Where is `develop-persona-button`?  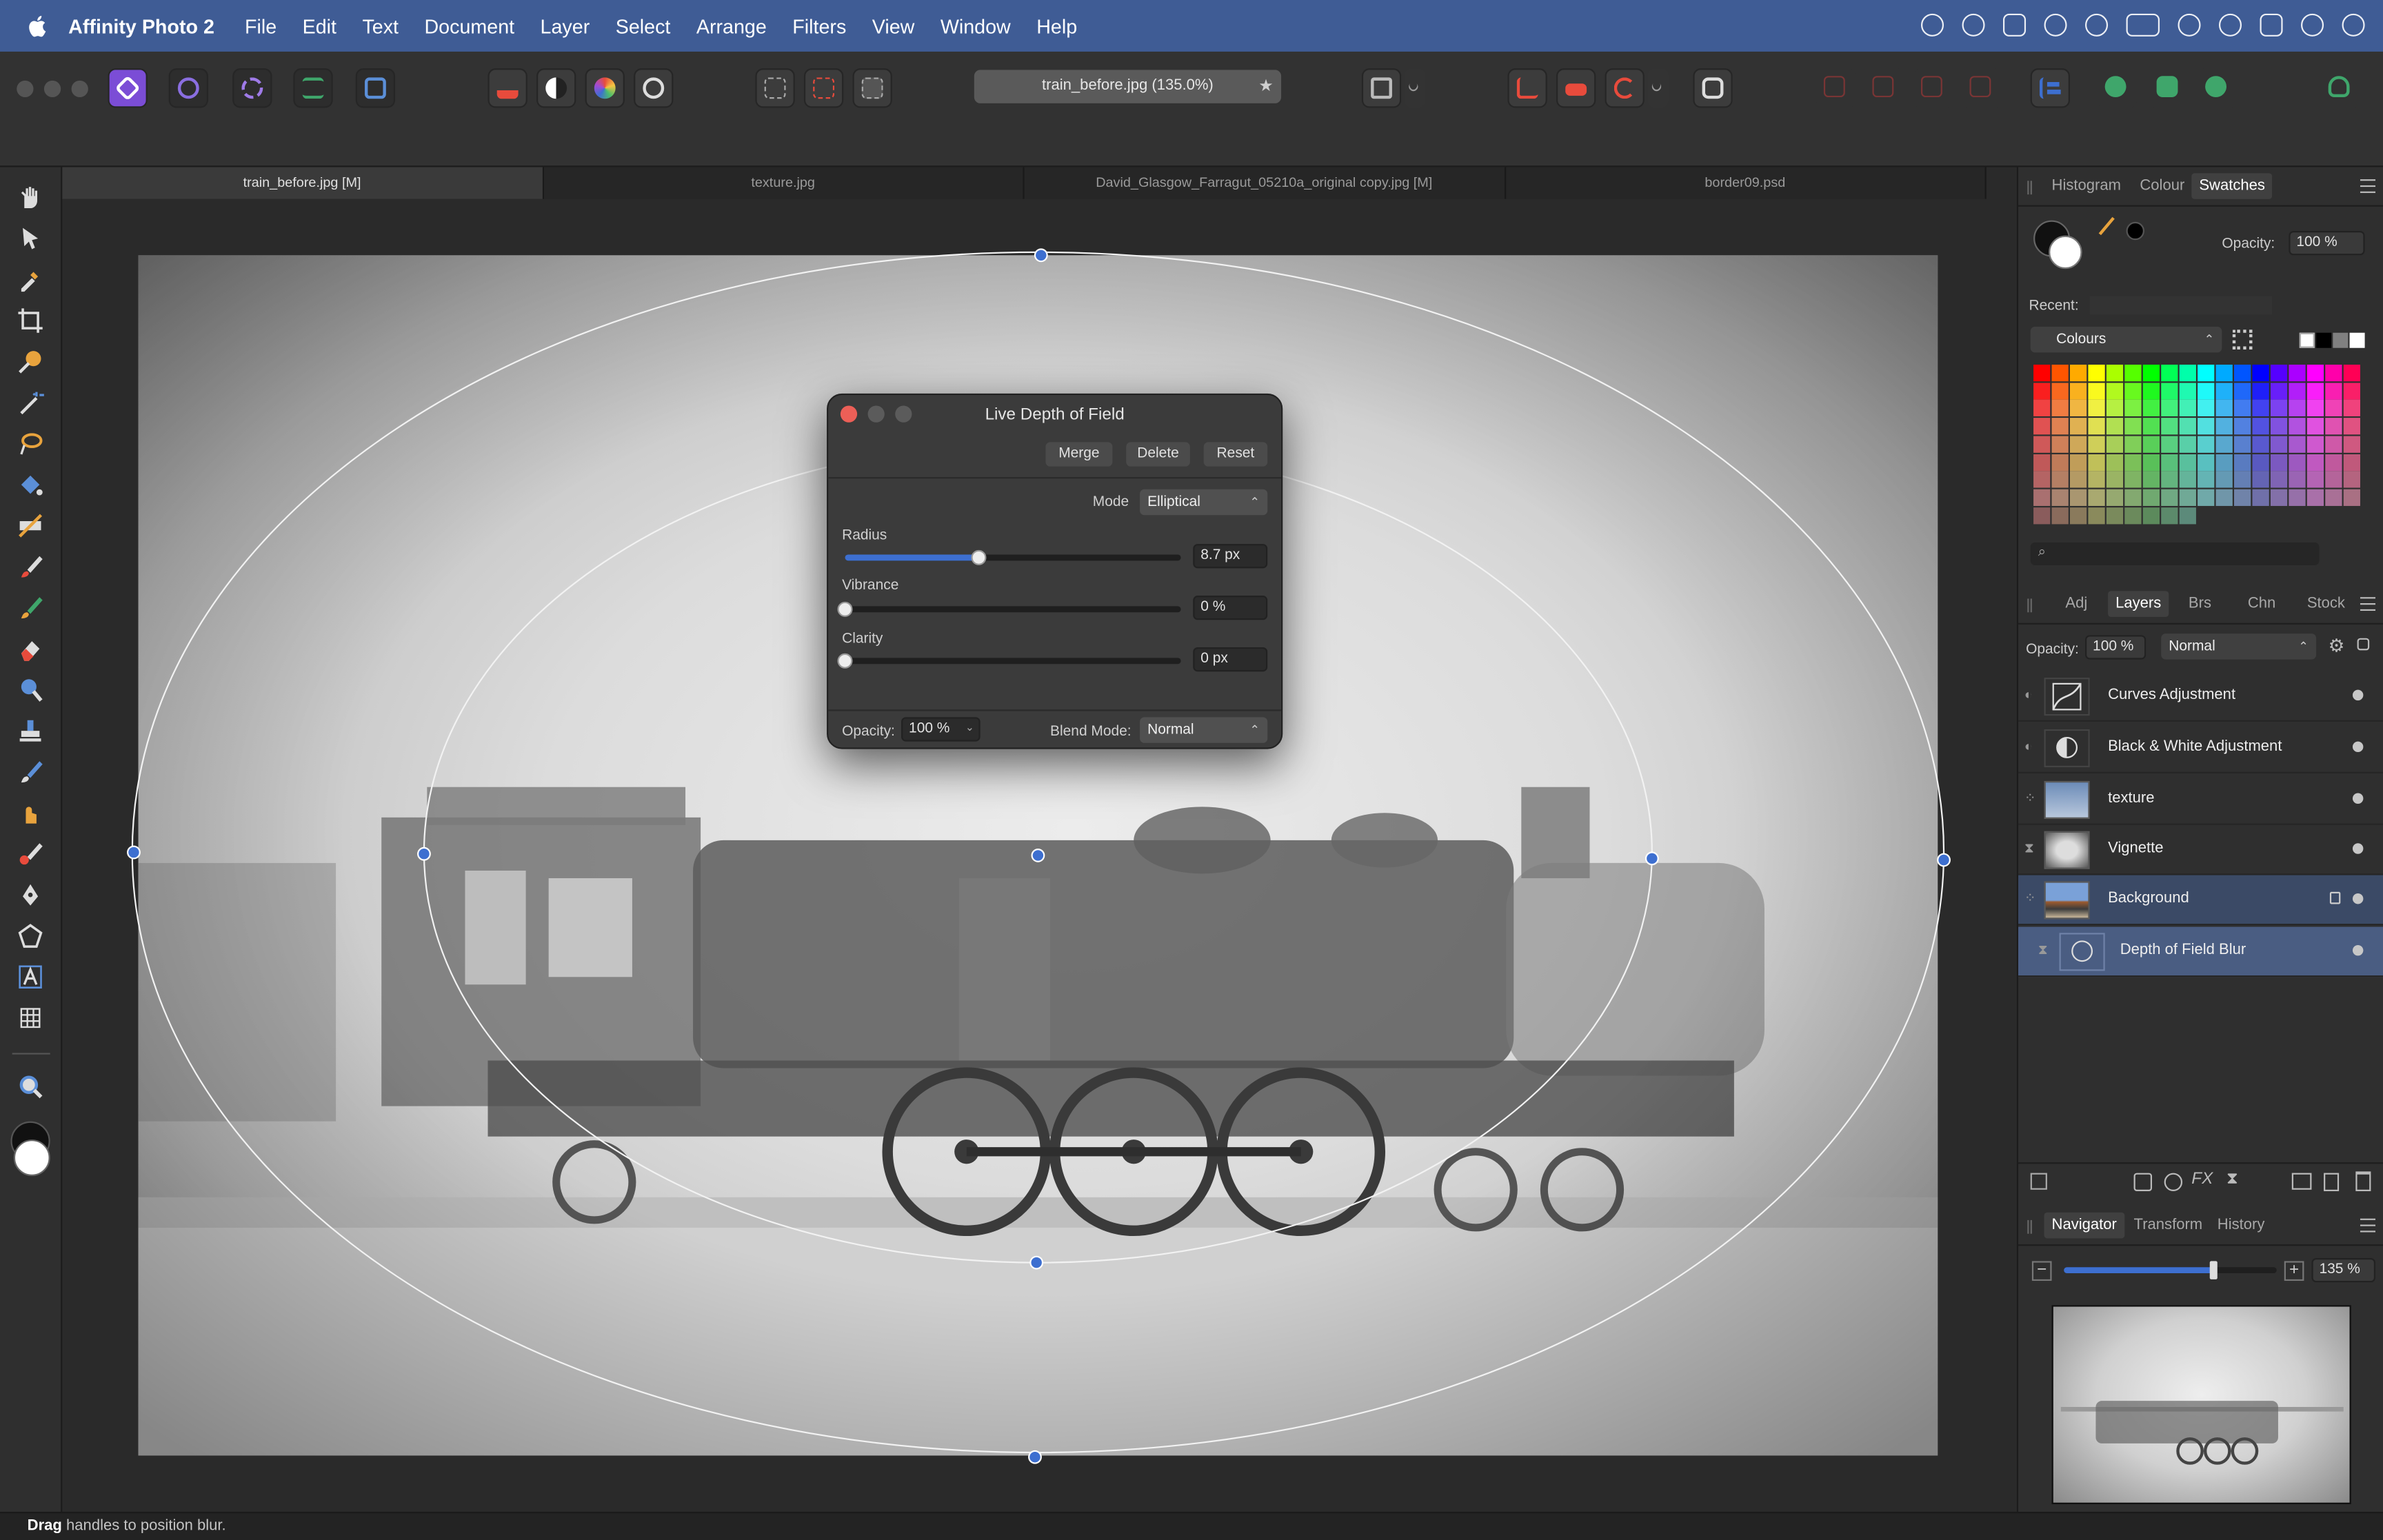
develop-persona-button is located at coordinates (252, 88).